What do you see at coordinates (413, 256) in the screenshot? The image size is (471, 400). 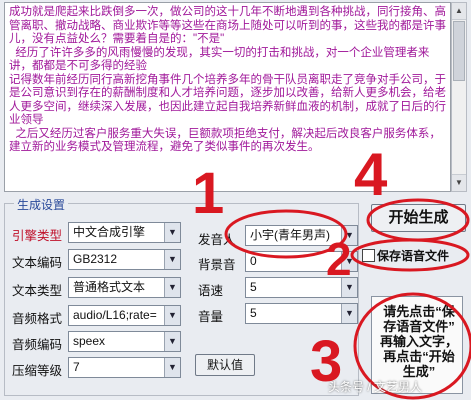 I see `save-audio-label: 保存语音文件` at bounding box center [413, 256].